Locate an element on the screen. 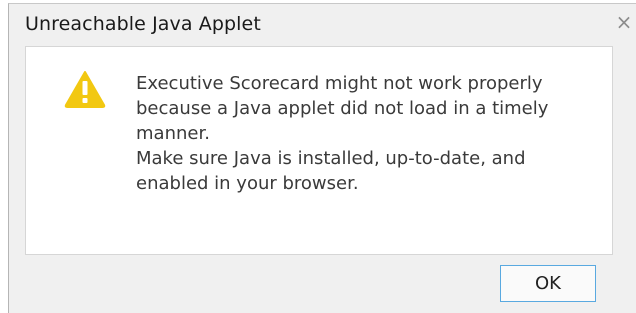  ok-button: OK is located at coordinates (548, 283).